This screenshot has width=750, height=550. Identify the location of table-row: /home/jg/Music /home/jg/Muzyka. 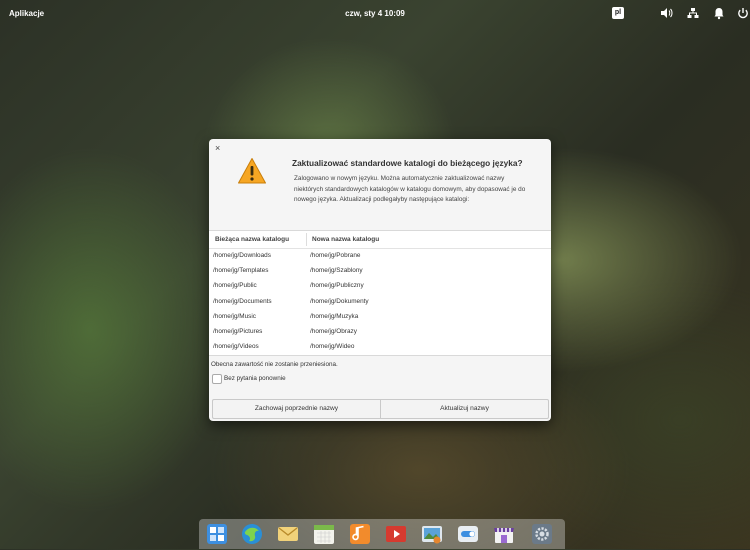
(380, 317).